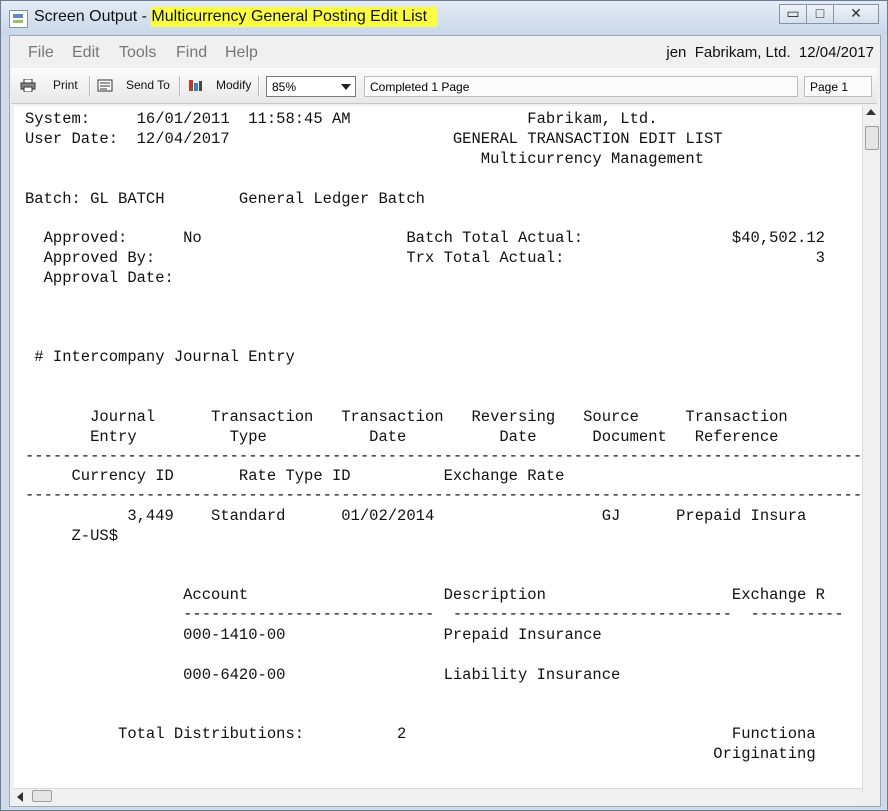 This screenshot has width=888, height=811. Describe the element at coordinates (420, 734) in the screenshot. I see `report-line: Total Distributions: 2 Functiona` at that location.